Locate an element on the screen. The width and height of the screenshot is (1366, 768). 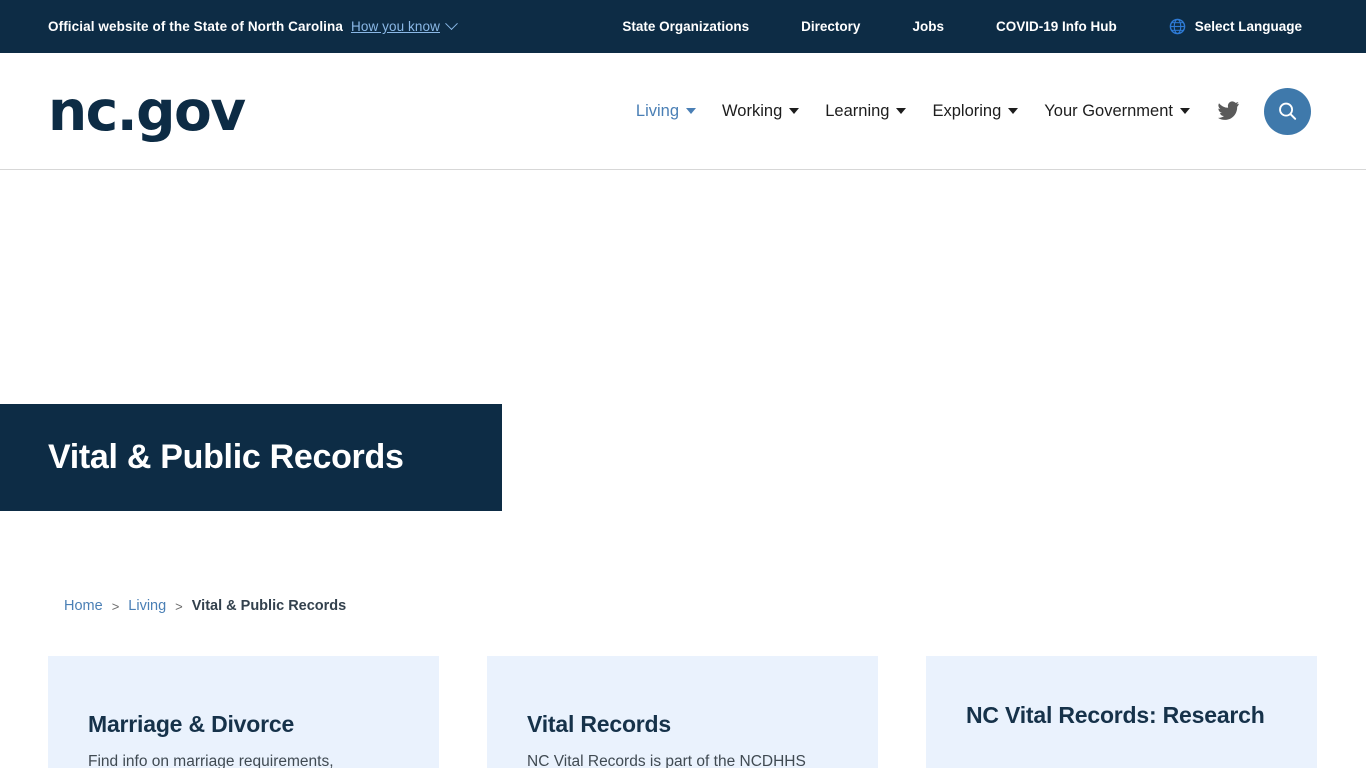
topbar-link-state-organizations: State Organizations is located at coordinates (685, 26).